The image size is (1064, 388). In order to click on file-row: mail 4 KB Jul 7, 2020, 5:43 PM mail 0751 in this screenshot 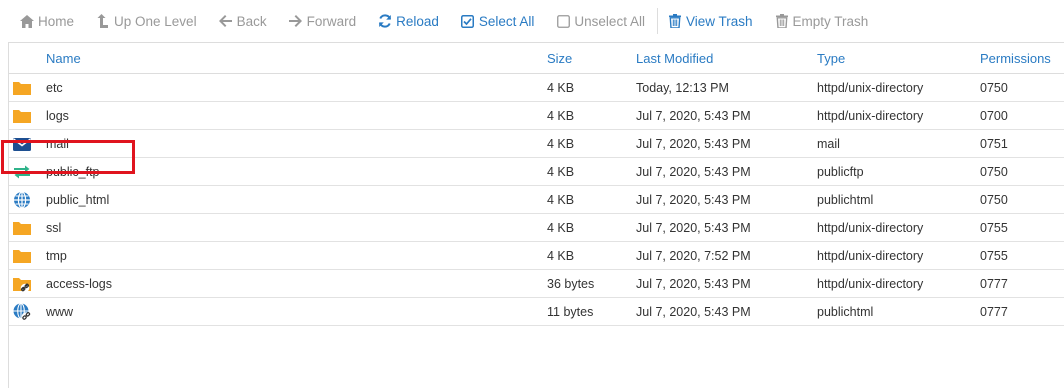, I will do `click(536, 144)`.